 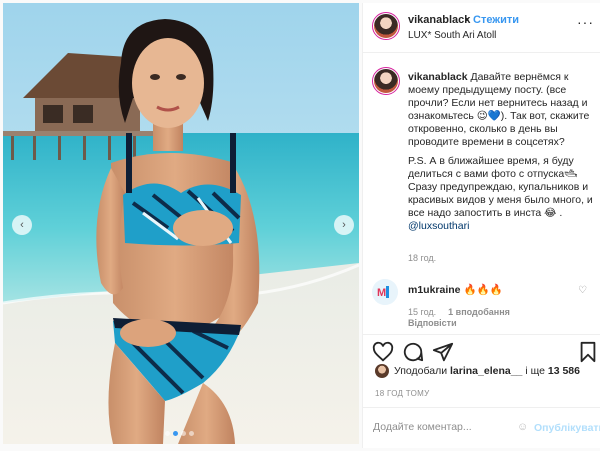 I want to click on carousel-dot-active, so click(x=175, y=433).